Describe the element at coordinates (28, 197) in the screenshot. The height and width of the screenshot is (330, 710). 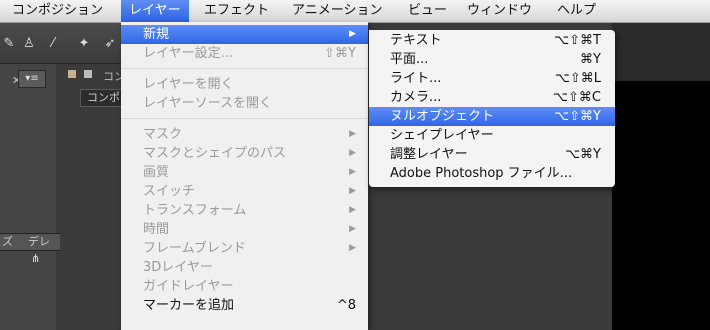
I see `project-panel` at that location.